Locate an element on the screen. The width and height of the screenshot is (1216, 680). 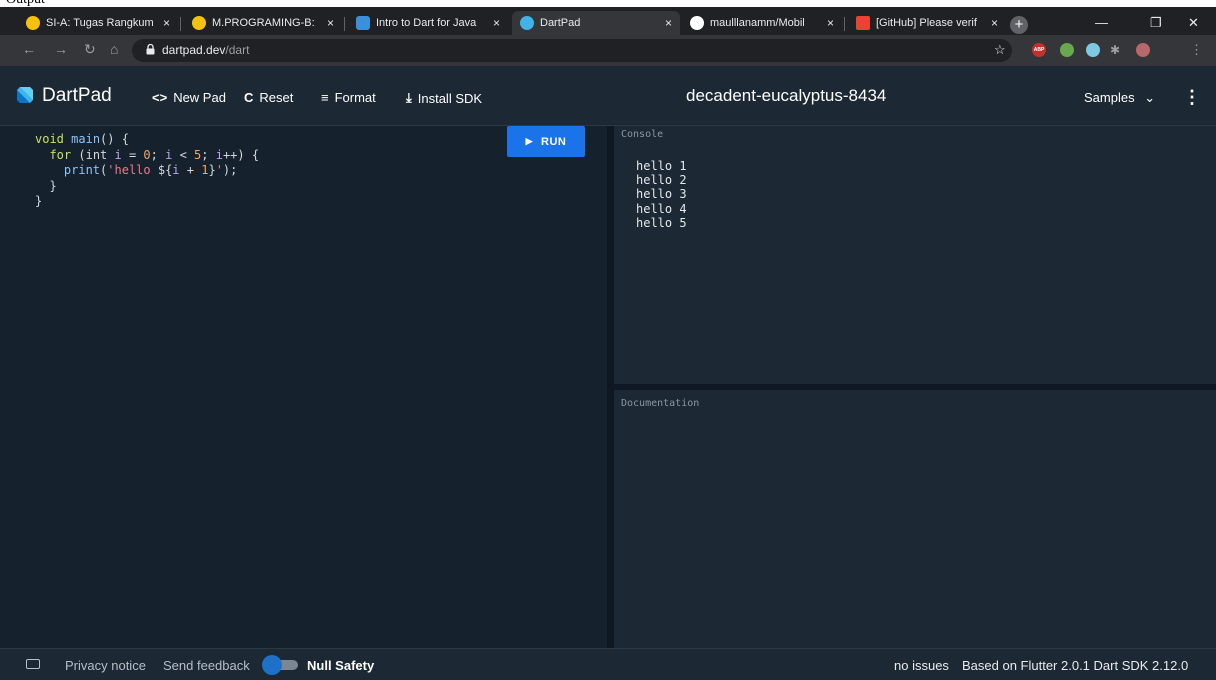
console-output: hello 1 hello 2 hello 3 hello 4 hello 5 is located at coordinates (661, 194).